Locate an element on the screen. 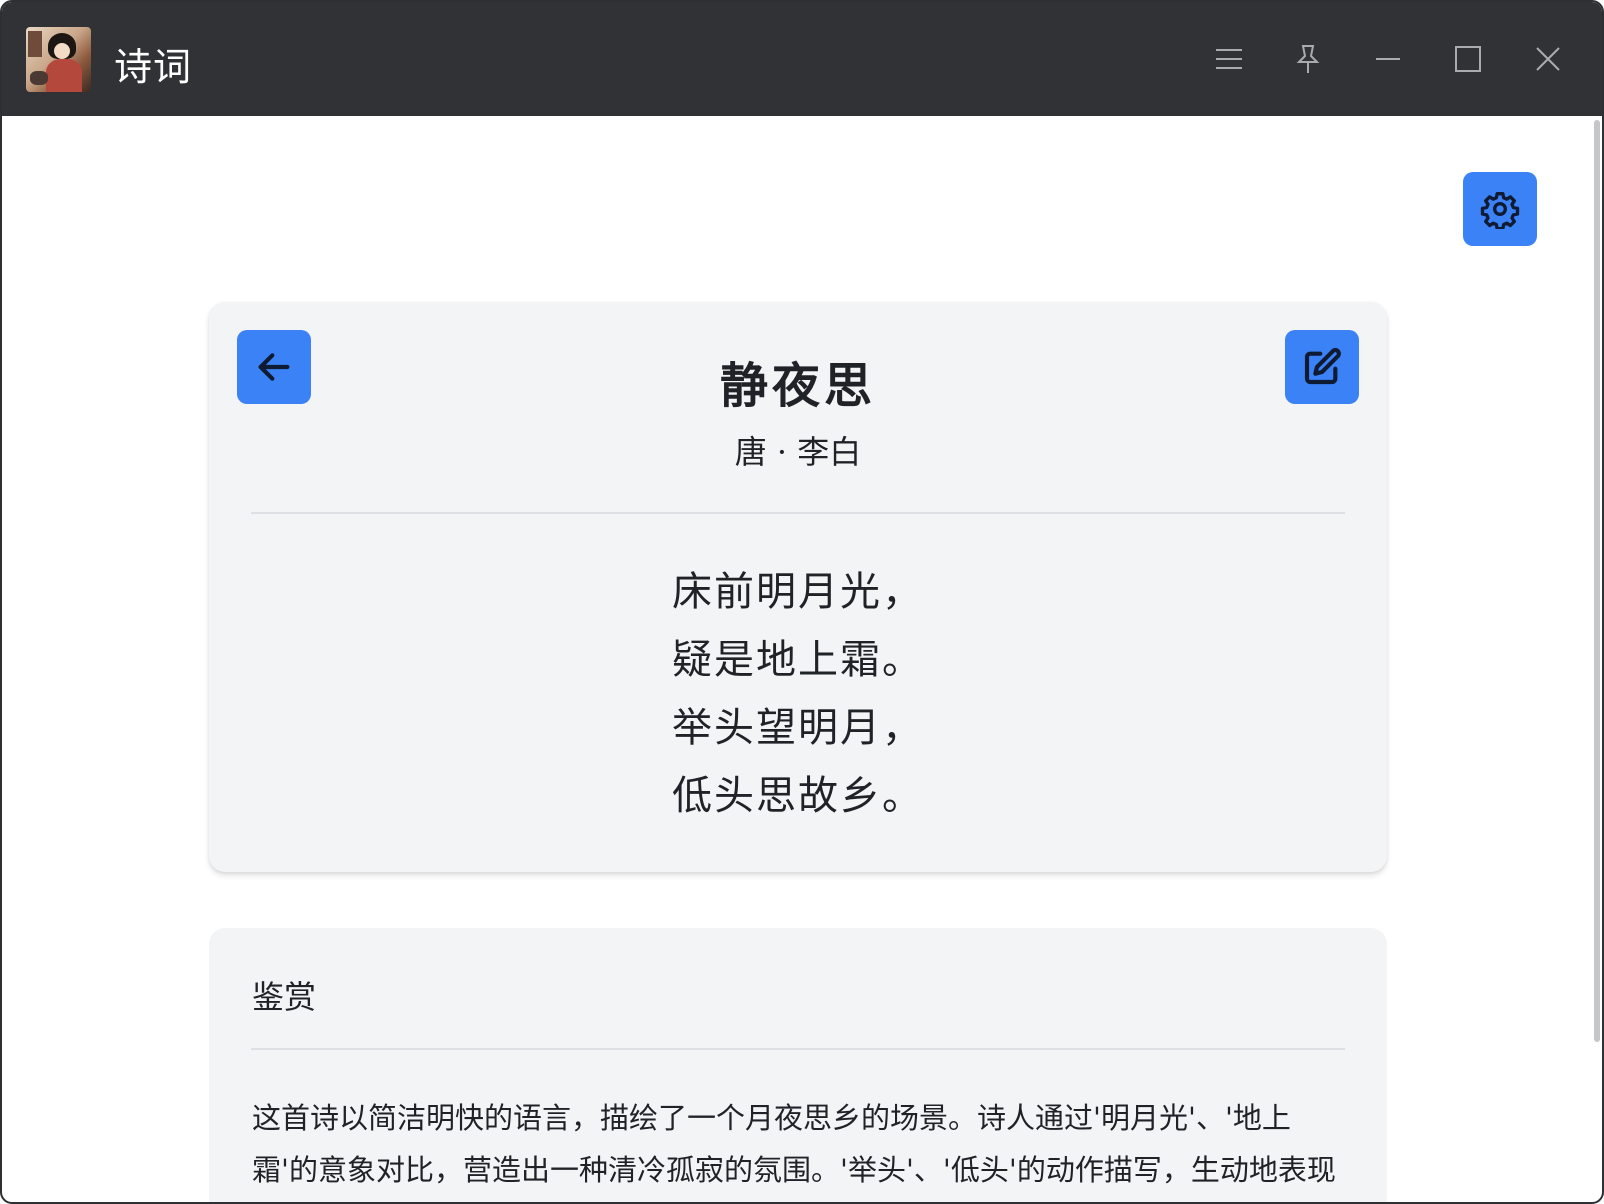  poem-line: 低头思故乡。 is located at coordinates (798, 796).